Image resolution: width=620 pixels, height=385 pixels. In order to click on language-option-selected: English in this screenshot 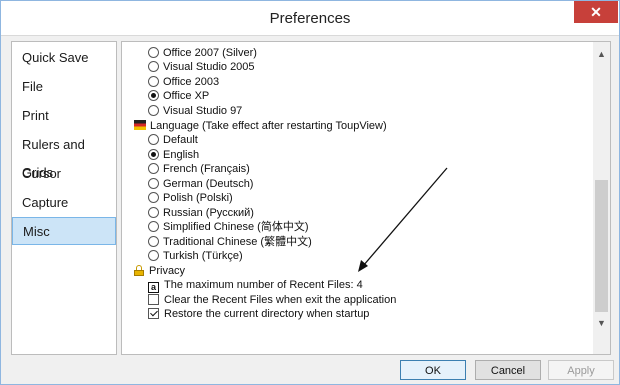, I will do `click(173, 155)`.